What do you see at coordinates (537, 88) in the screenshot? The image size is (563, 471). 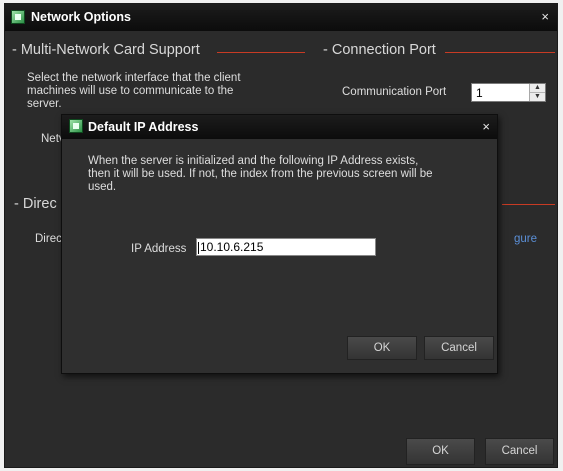 I see `stepper-up-icon: ▲` at bounding box center [537, 88].